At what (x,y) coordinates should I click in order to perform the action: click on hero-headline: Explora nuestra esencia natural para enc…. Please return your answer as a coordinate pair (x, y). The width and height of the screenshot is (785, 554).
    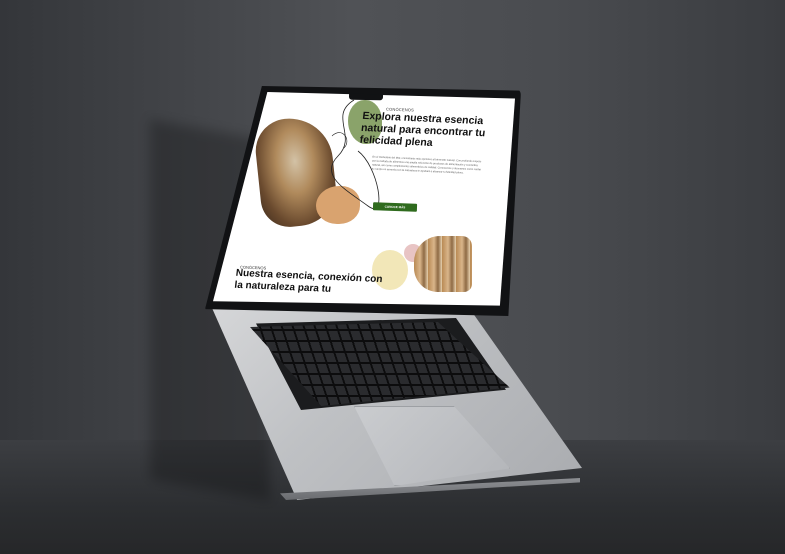
    Looking at the image, I should click on (422, 129).